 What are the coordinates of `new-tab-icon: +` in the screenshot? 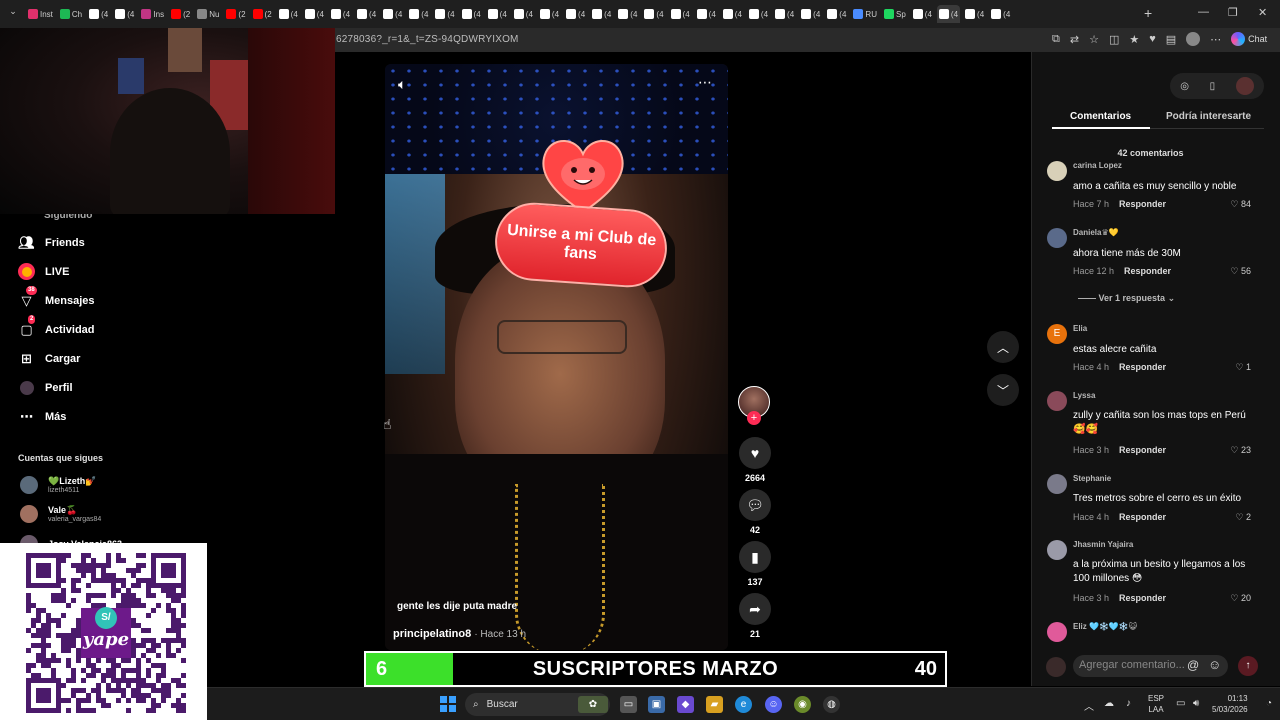 It's located at (1148, 13).